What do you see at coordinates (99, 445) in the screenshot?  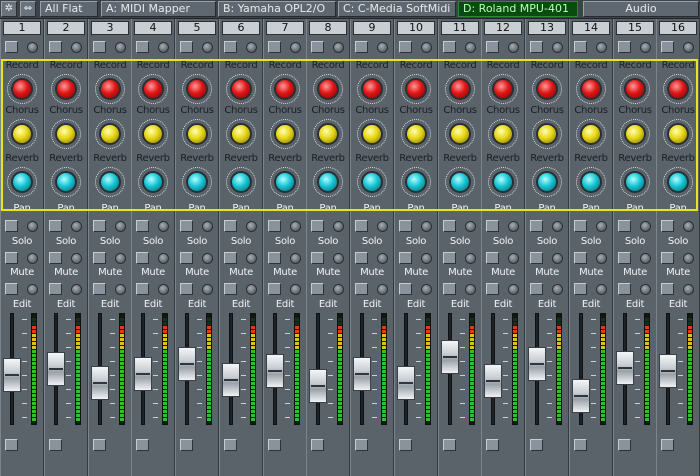 I see `channel-3-bottom-button` at bounding box center [99, 445].